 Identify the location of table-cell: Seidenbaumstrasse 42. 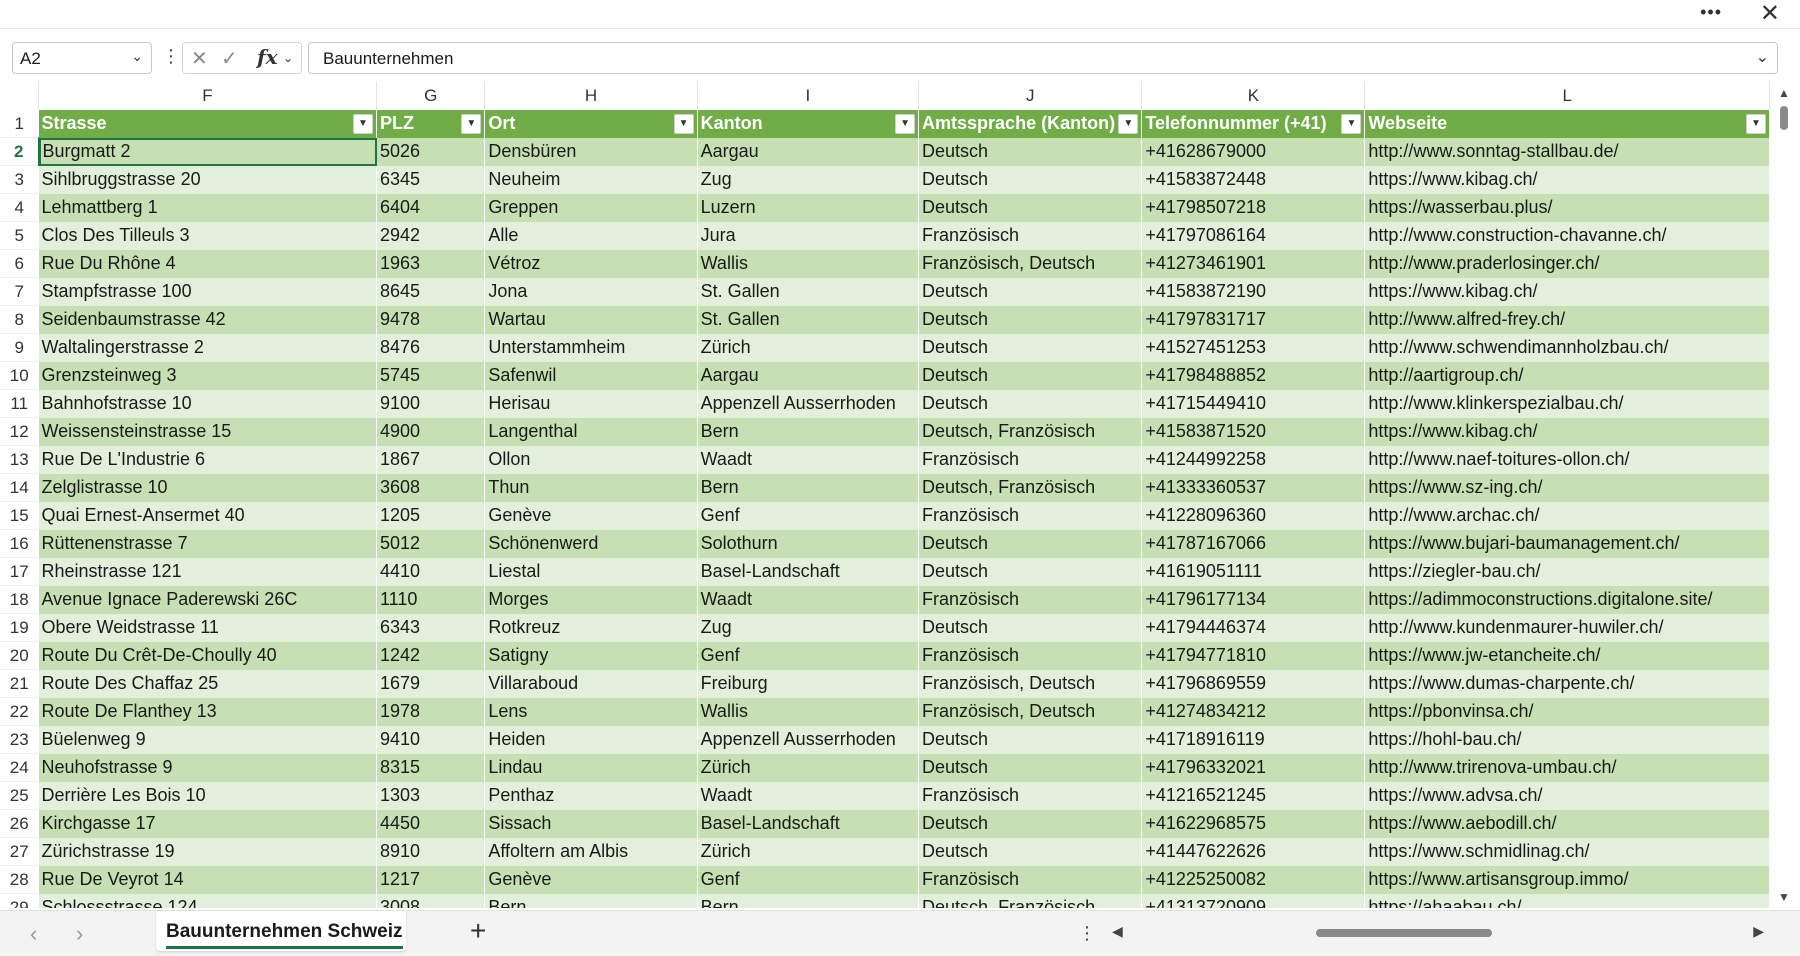
(207, 319).